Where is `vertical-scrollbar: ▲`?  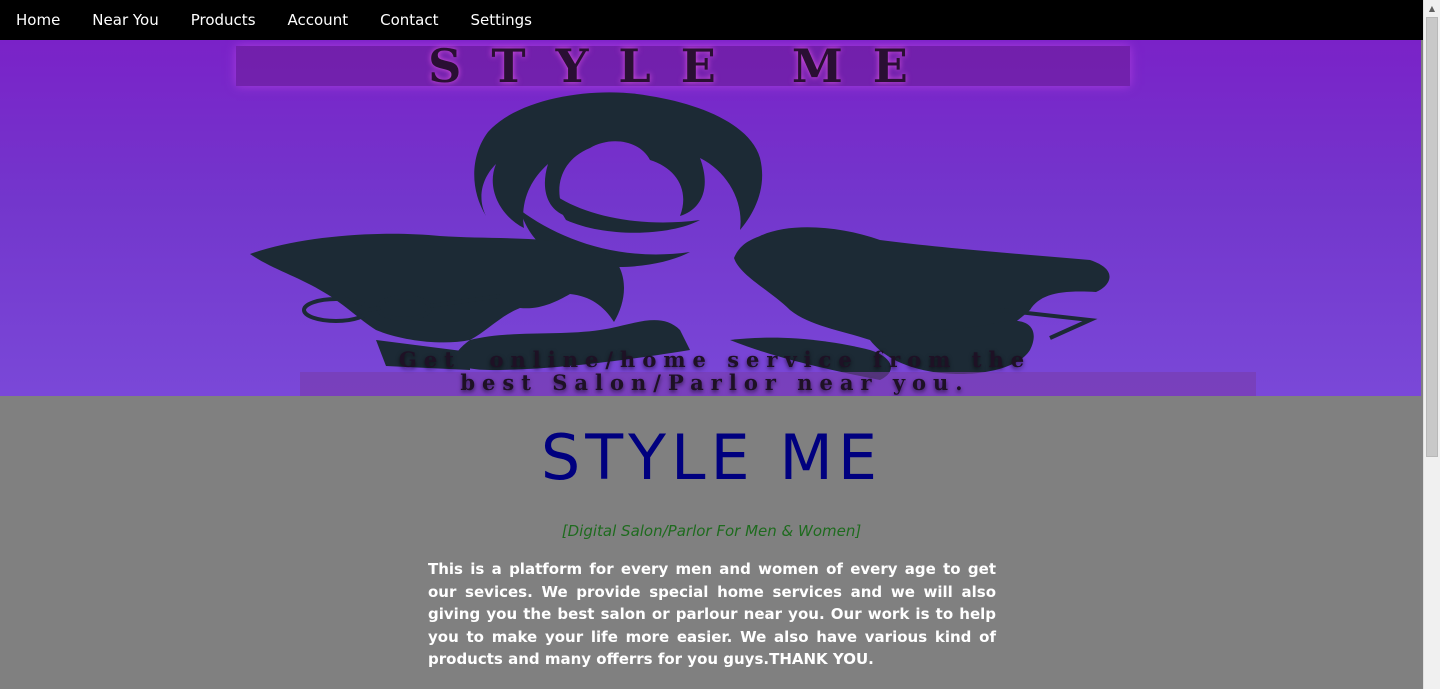 vertical-scrollbar: ▲ is located at coordinates (1431, 344).